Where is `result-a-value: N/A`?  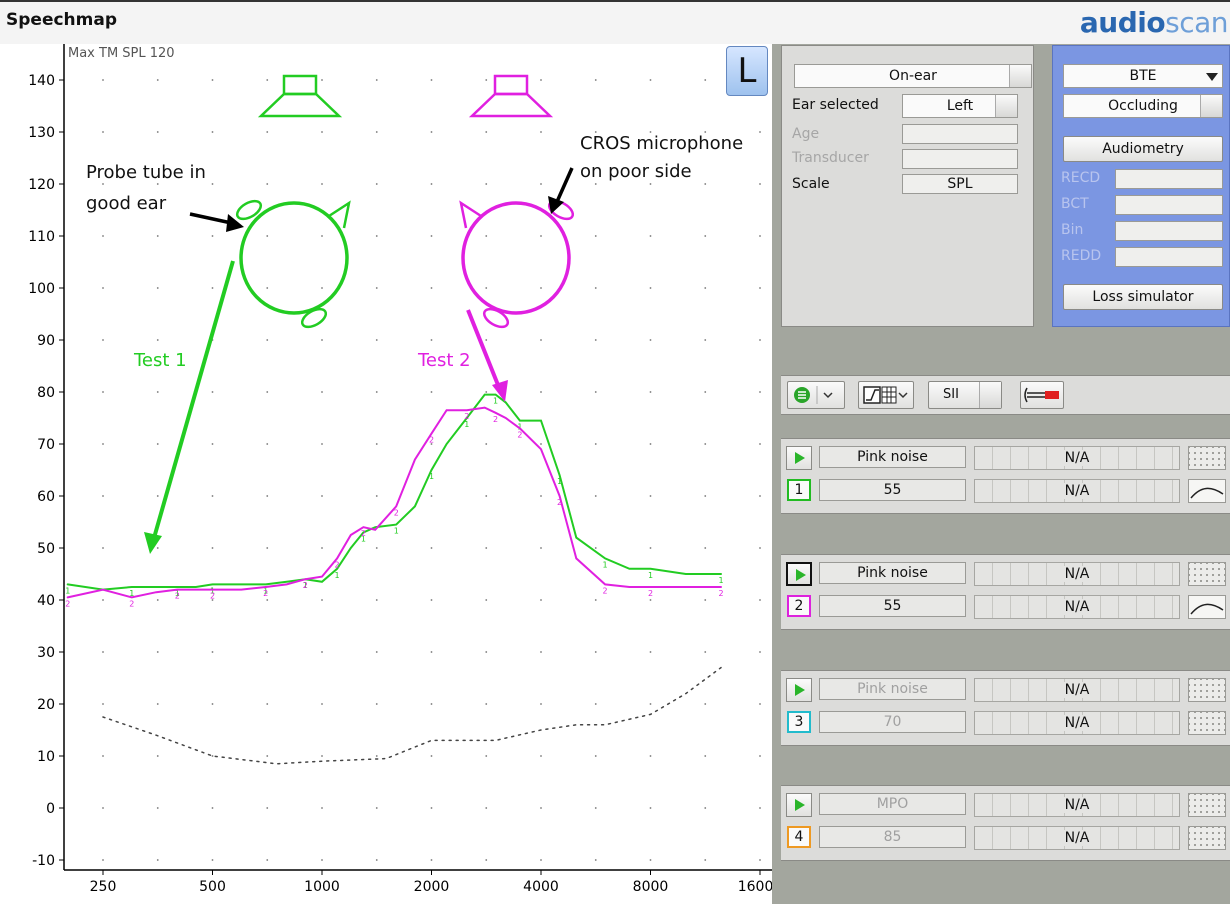
result-a-value: N/A is located at coordinates (1077, 574).